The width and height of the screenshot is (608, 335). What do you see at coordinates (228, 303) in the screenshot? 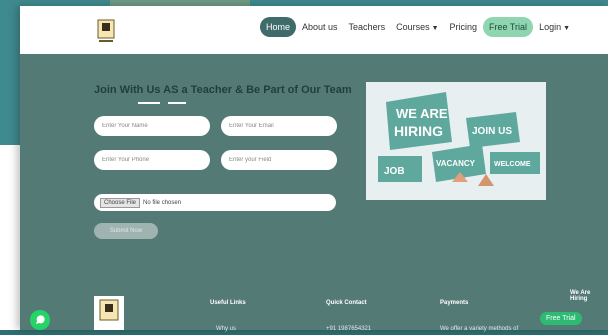
I see `footer-useful-links-title: Useful Links` at bounding box center [228, 303].